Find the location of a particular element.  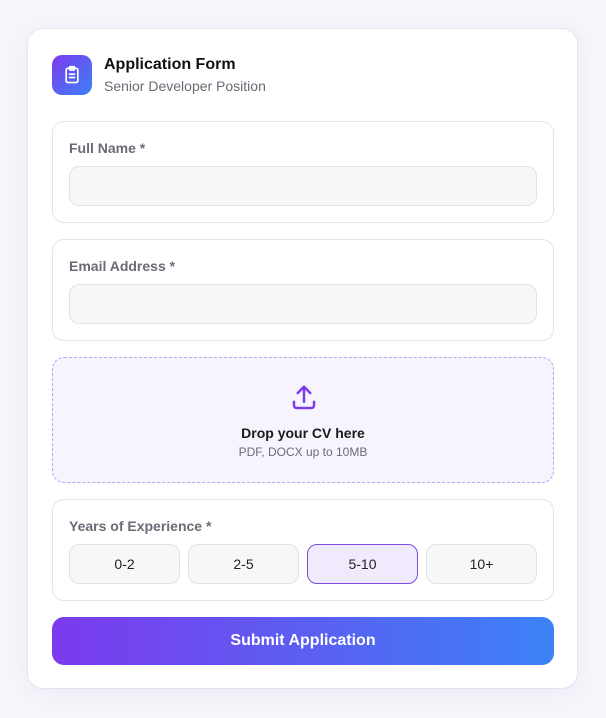

dropzone-title: Drop your CV here is located at coordinates (303, 433).